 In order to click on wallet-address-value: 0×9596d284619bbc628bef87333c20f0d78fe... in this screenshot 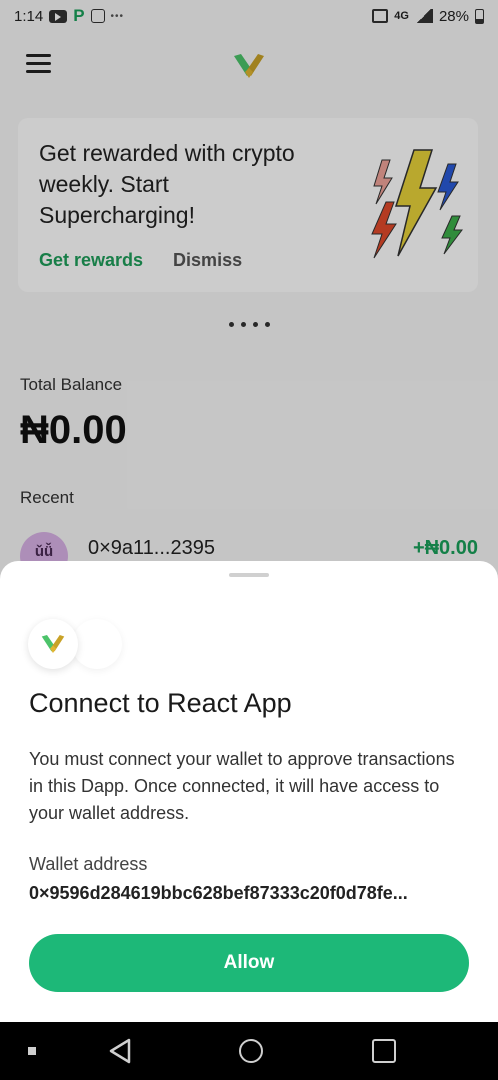, I will do `click(218, 893)`.